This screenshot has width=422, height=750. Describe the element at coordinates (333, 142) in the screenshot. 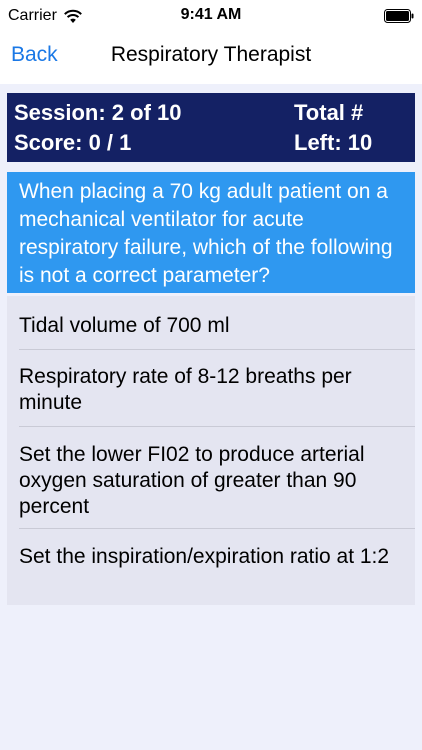

I see `questions-left-counter: Left: 10` at that location.